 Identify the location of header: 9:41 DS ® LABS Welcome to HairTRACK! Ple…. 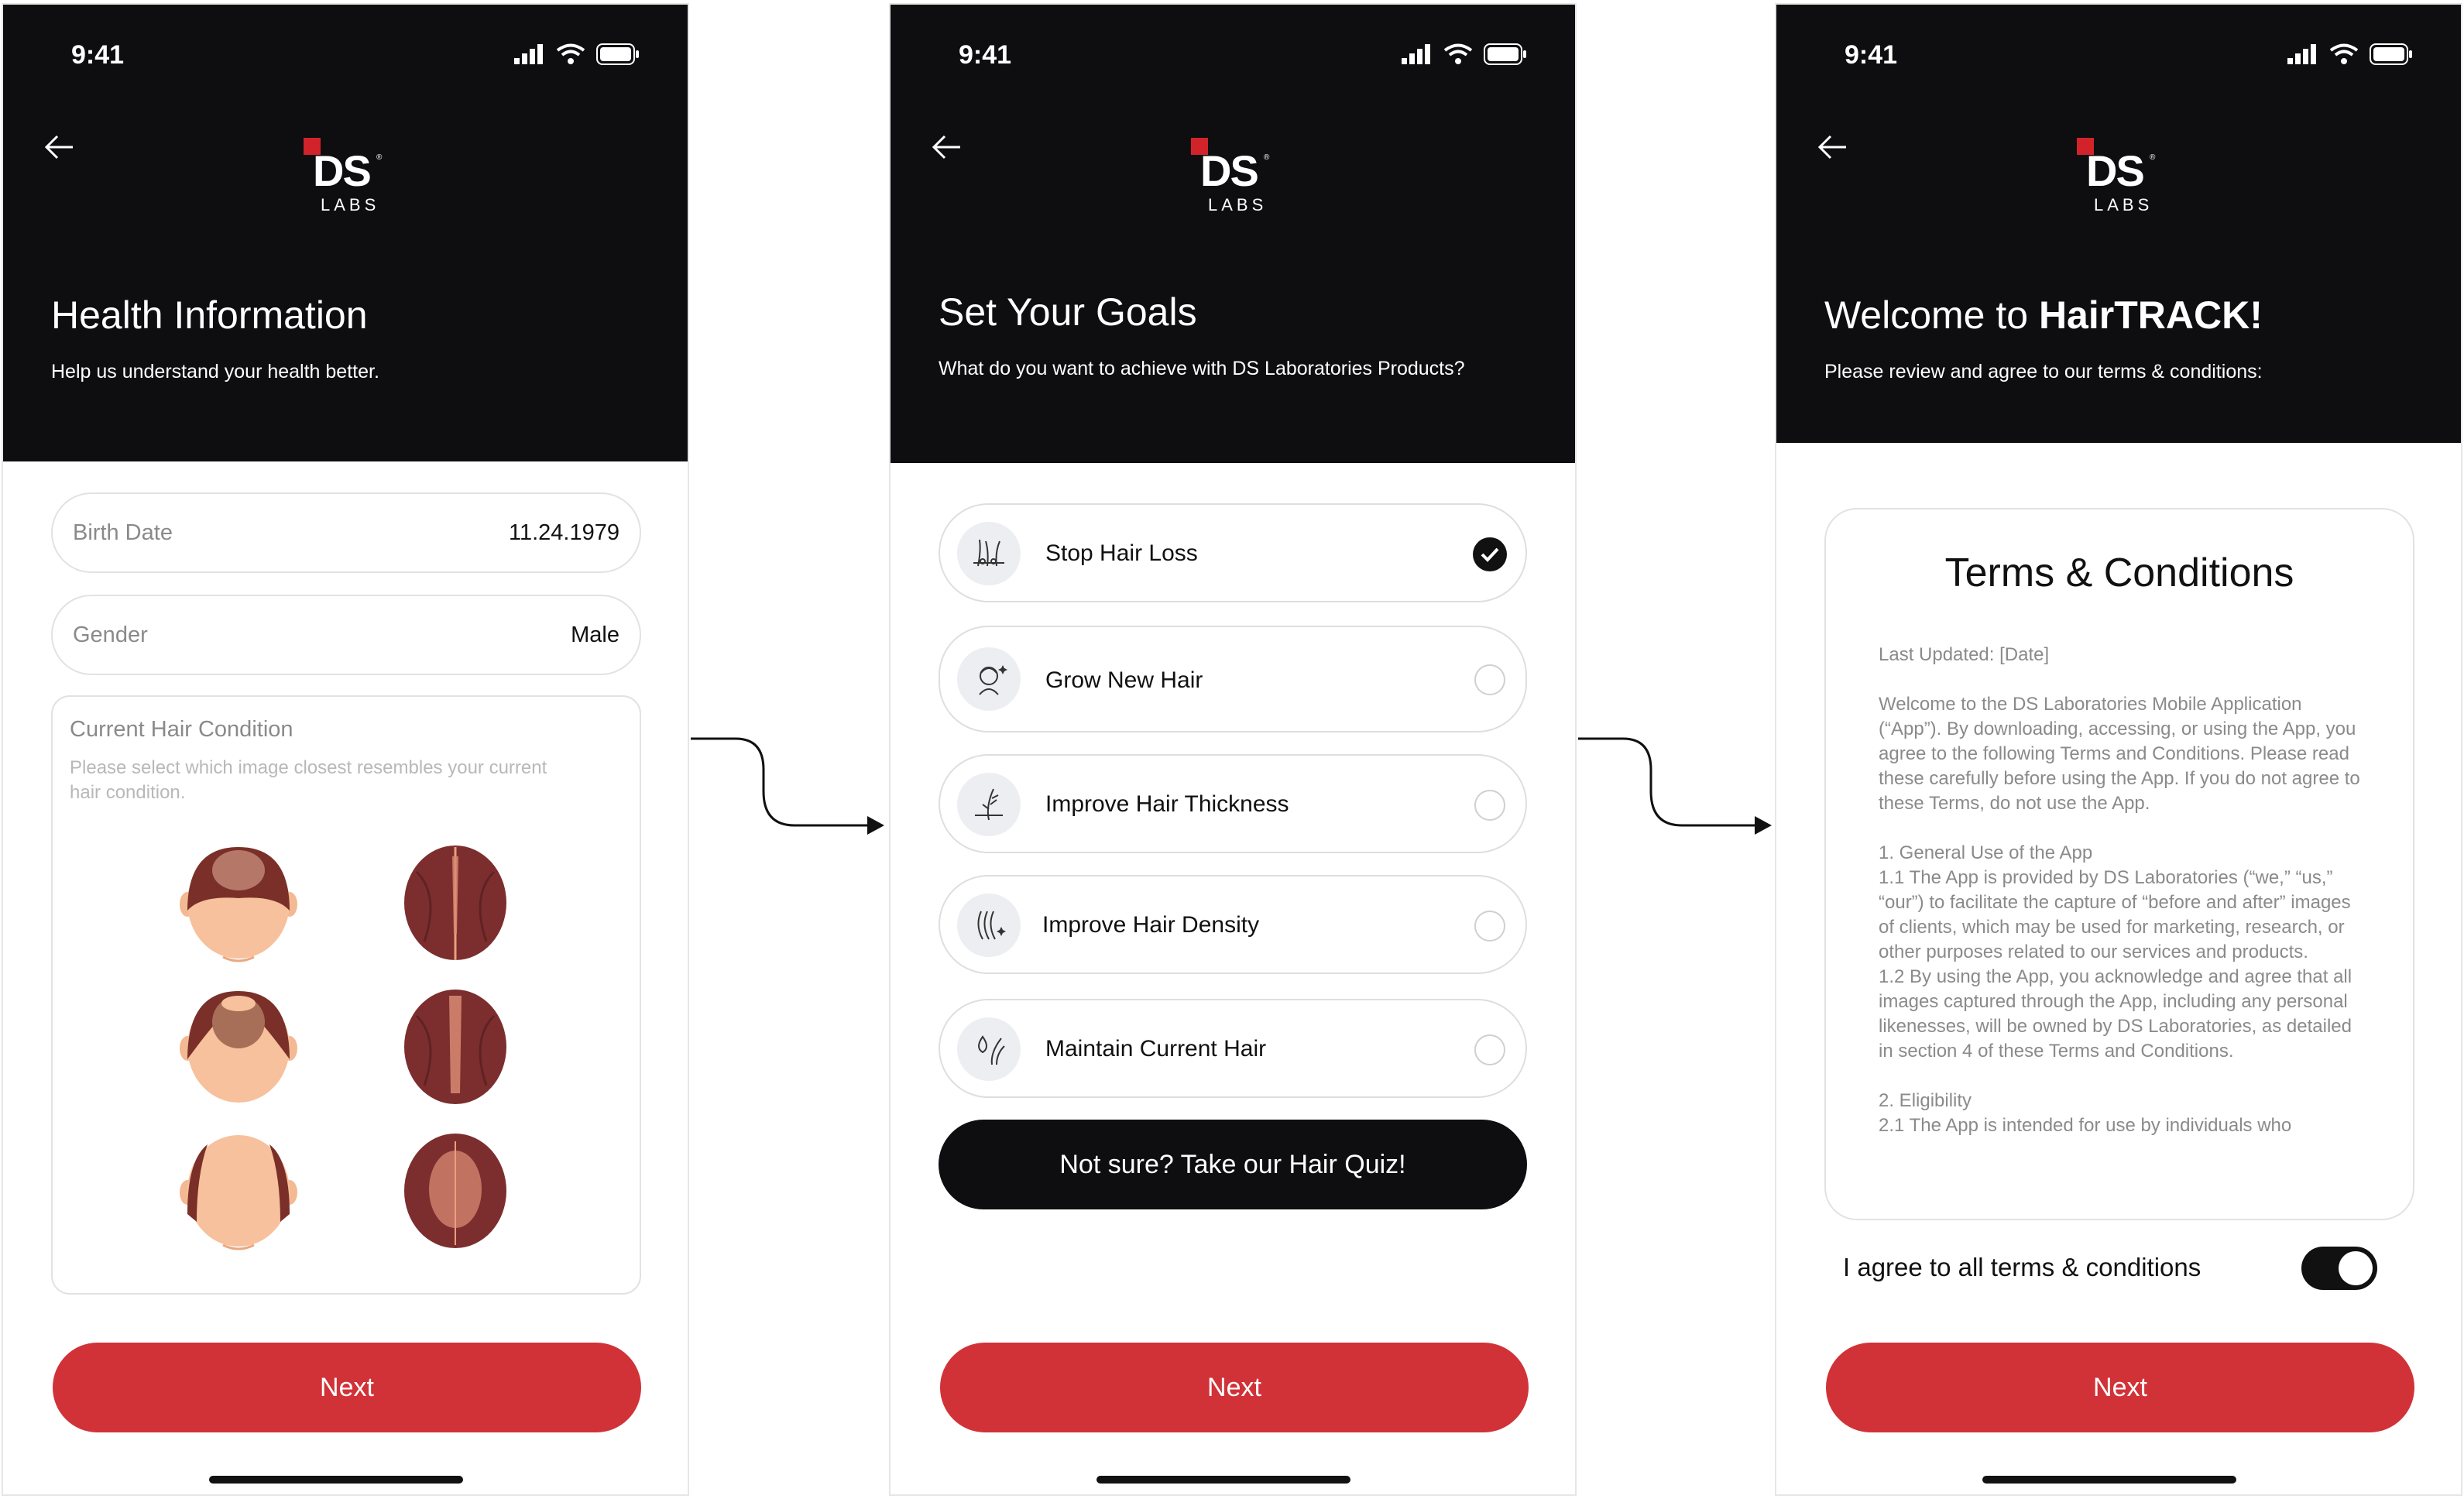
(2118, 224).